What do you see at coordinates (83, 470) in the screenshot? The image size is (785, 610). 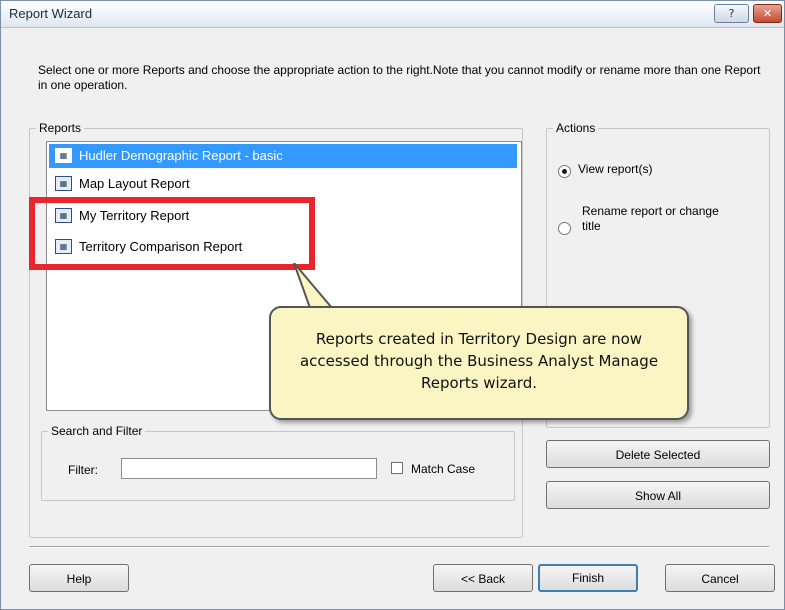 I see `filter-label: Filter:` at bounding box center [83, 470].